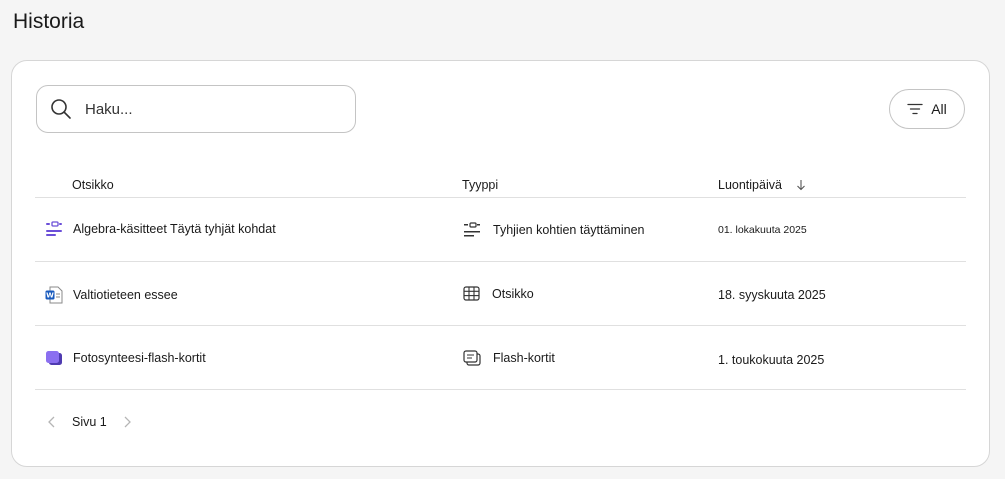  What do you see at coordinates (569, 230) in the screenshot?
I see `row-type: Tyhjien kohtien täyttäminen` at bounding box center [569, 230].